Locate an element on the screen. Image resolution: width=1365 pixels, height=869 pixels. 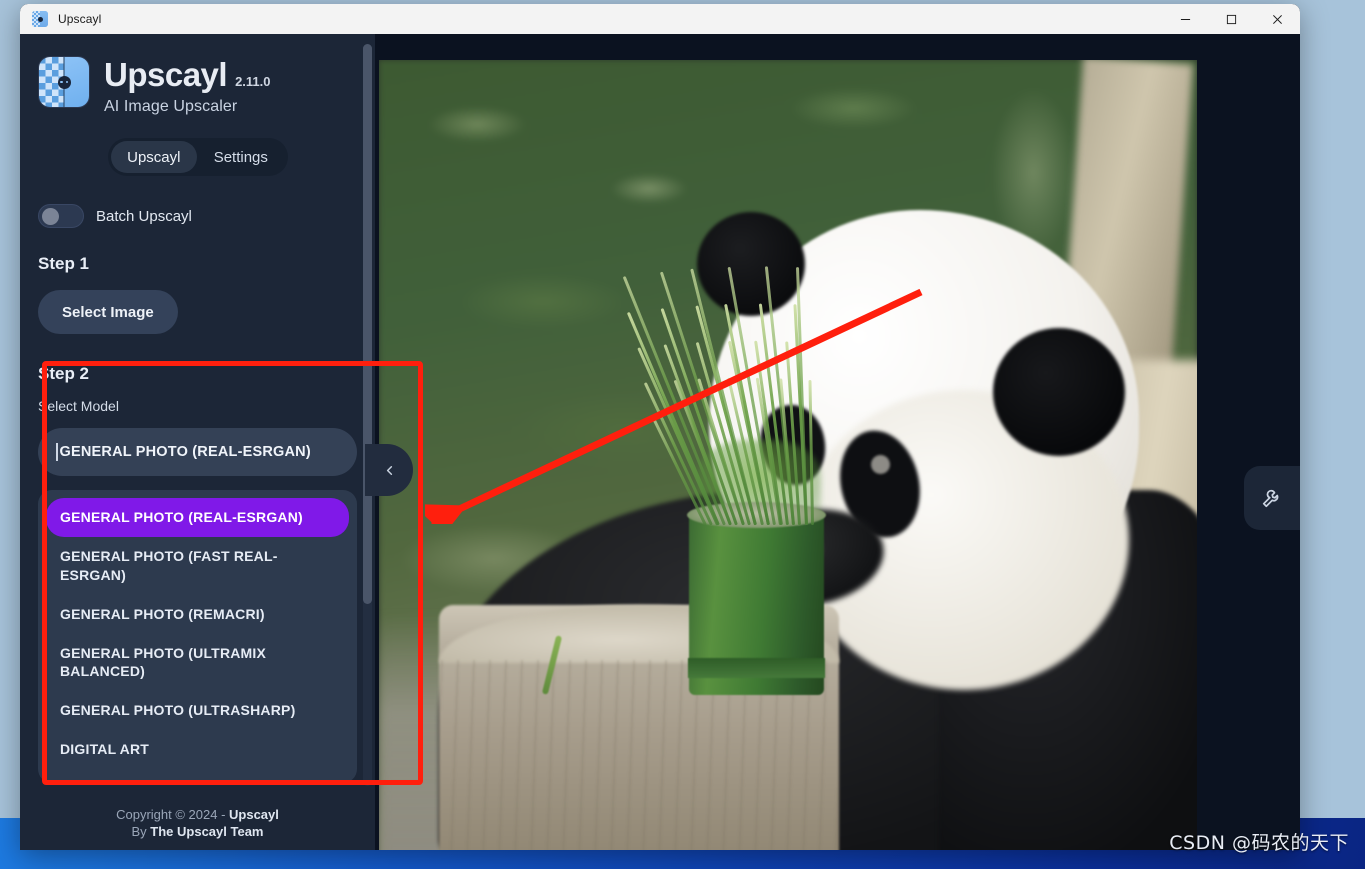
model-option: GENERAL PHOTO (FAST REAL-ESRGAN) is located at coordinates (197, 566).